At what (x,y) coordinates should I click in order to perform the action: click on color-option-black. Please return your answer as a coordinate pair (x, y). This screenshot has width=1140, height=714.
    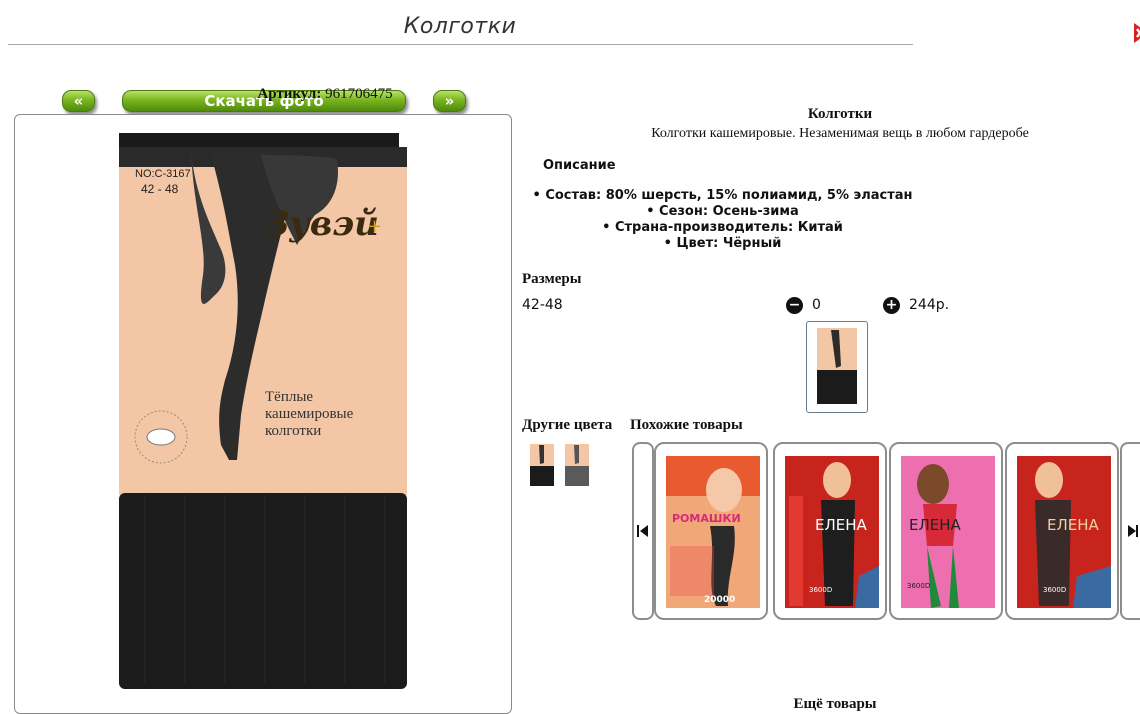
    Looking at the image, I should click on (542, 465).